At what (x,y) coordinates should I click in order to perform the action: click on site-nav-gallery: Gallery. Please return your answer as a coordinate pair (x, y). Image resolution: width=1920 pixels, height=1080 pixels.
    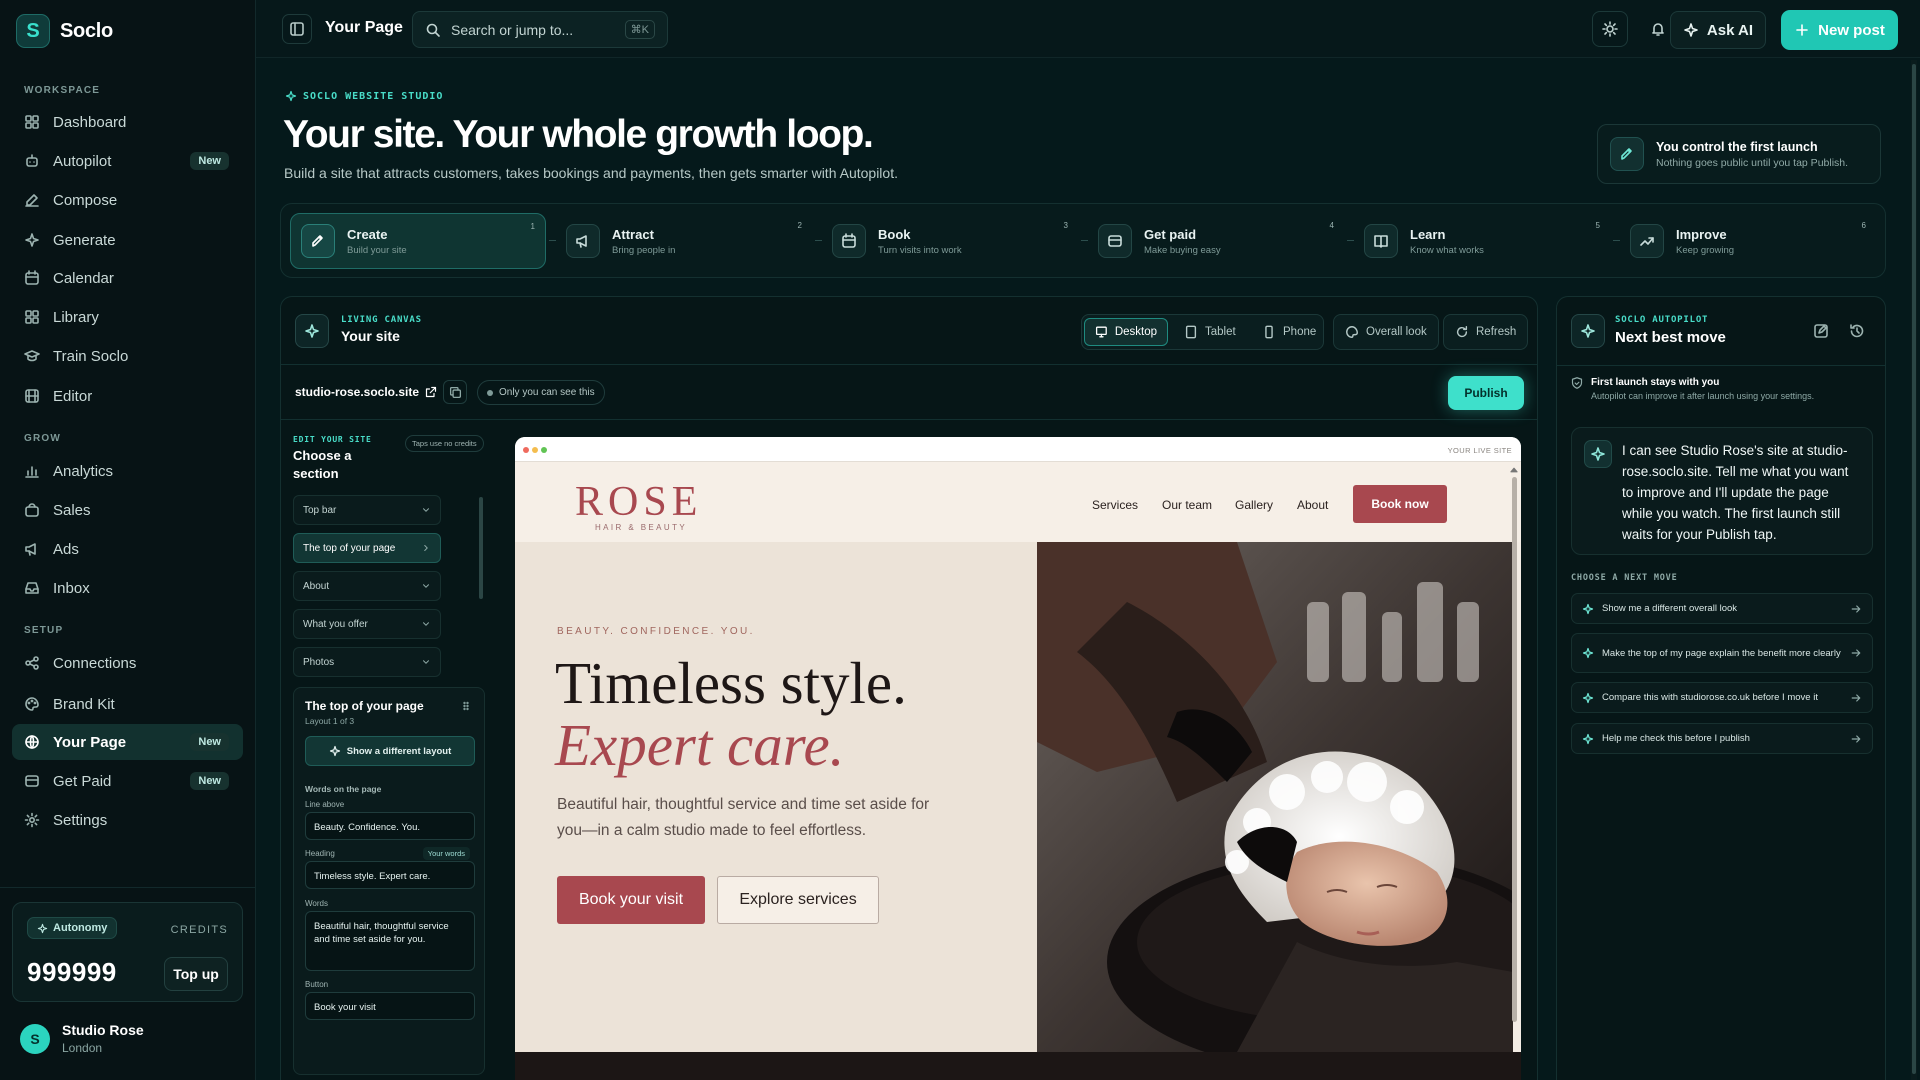
    Looking at the image, I should click on (1254, 505).